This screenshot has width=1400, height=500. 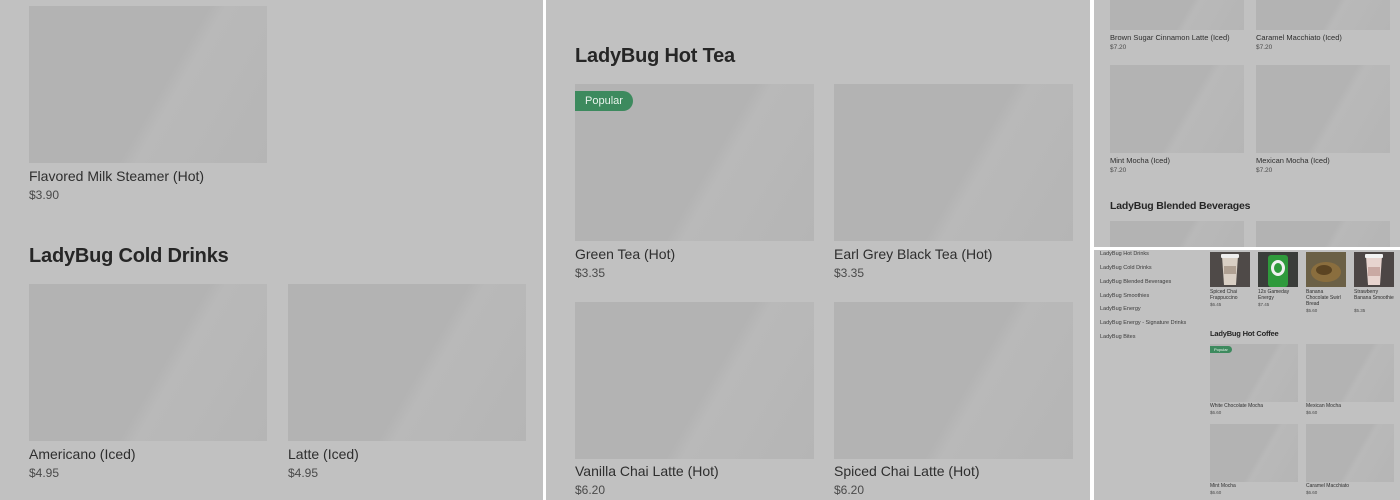 I want to click on section-title: LadyBug Cold Drinks, so click(x=129, y=256).